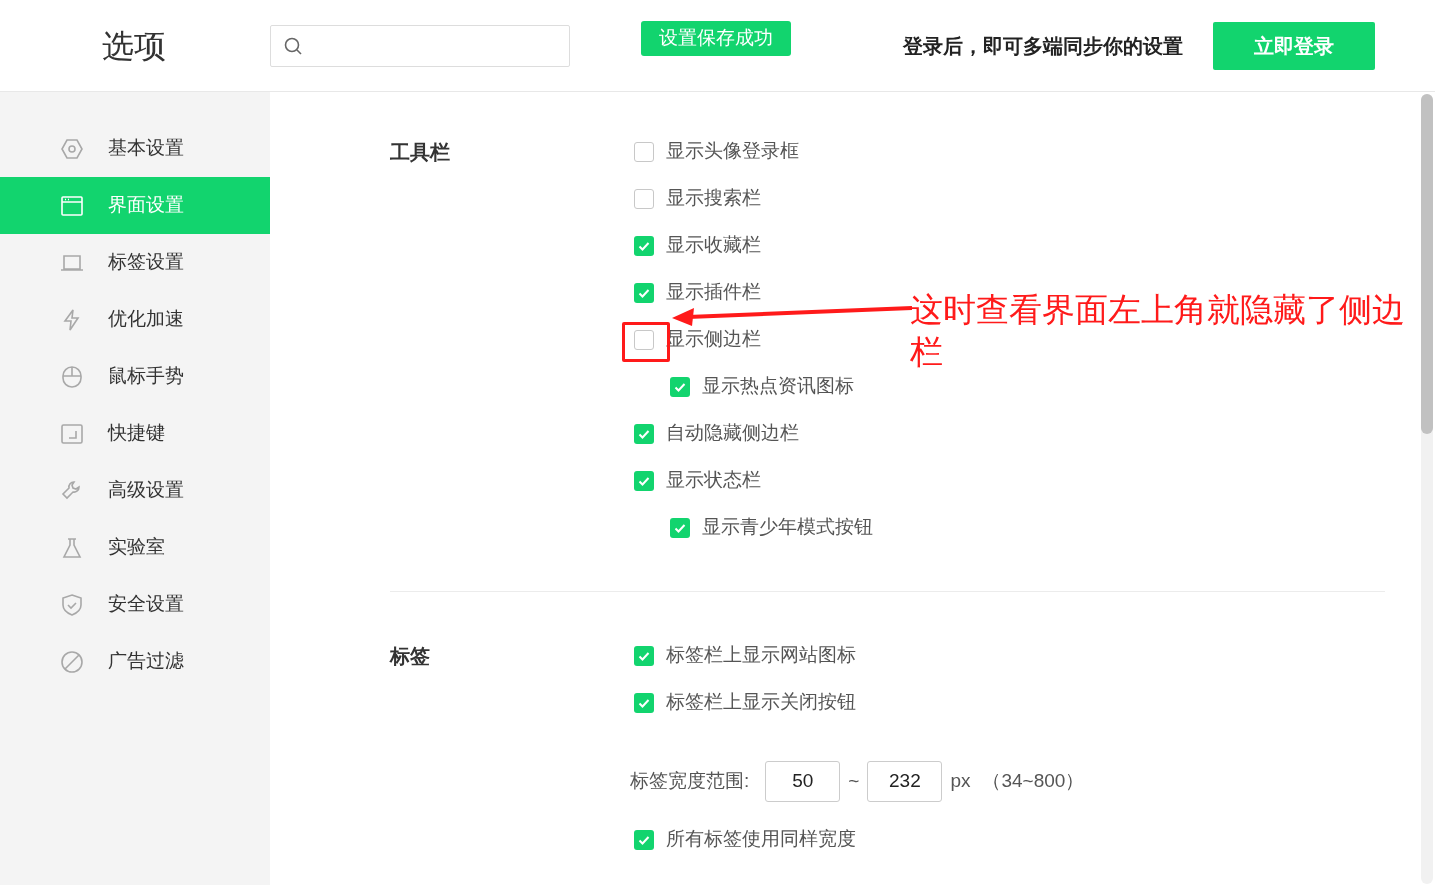 The width and height of the screenshot is (1435, 885). I want to click on option-label: 显示热点资讯图标, so click(778, 386).